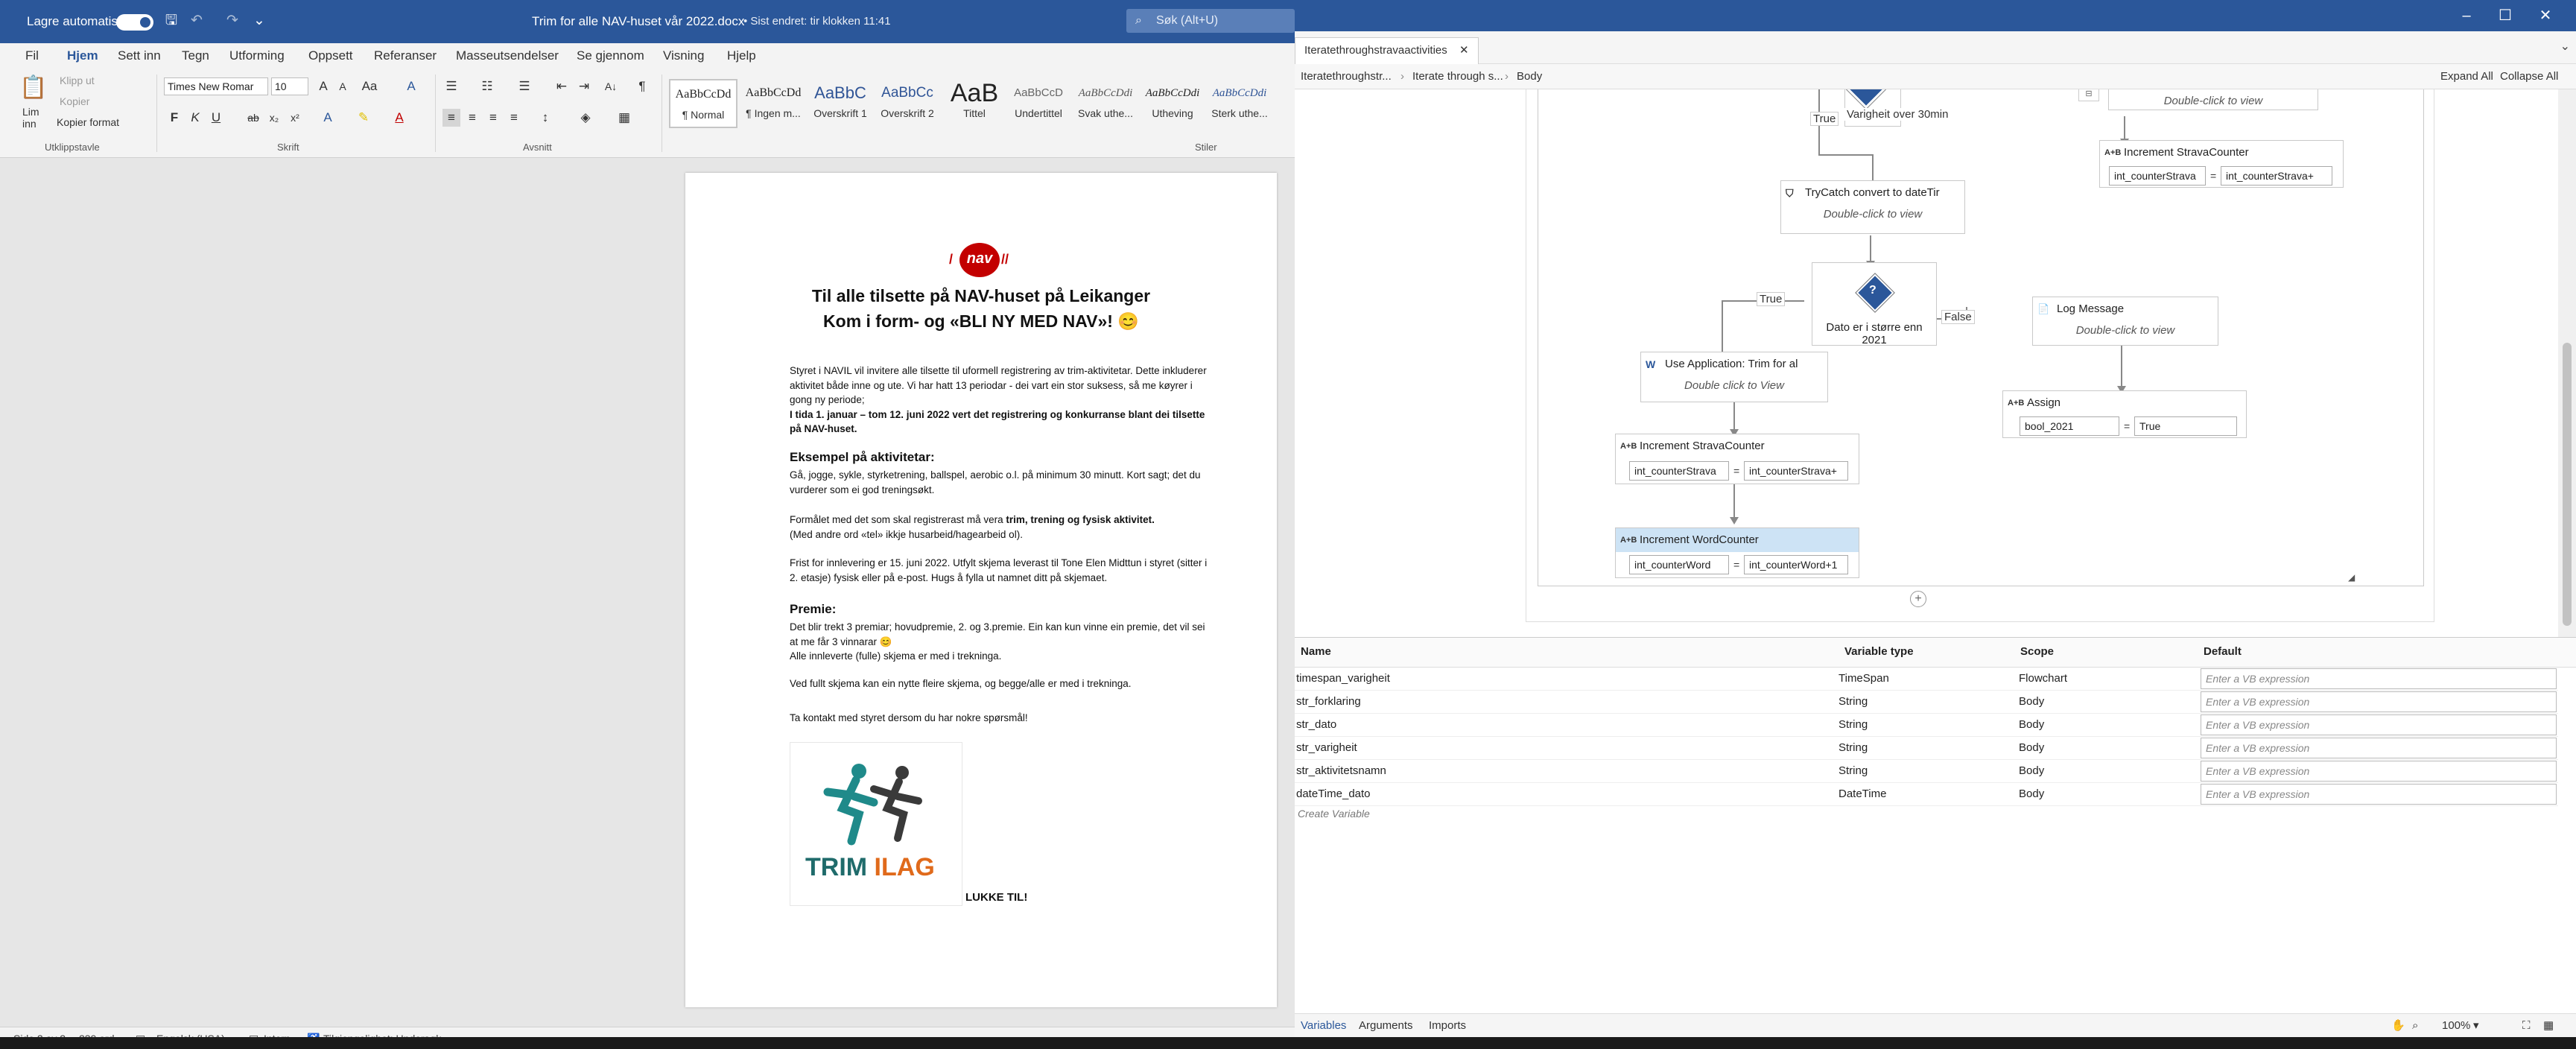 This screenshot has height=1049, width=2576. What do you see at coordinates (1039, 103) in the screenshot?
I see `style-subtitle: AaBbCcD Undertittel` at bounding box center [1039, 103].